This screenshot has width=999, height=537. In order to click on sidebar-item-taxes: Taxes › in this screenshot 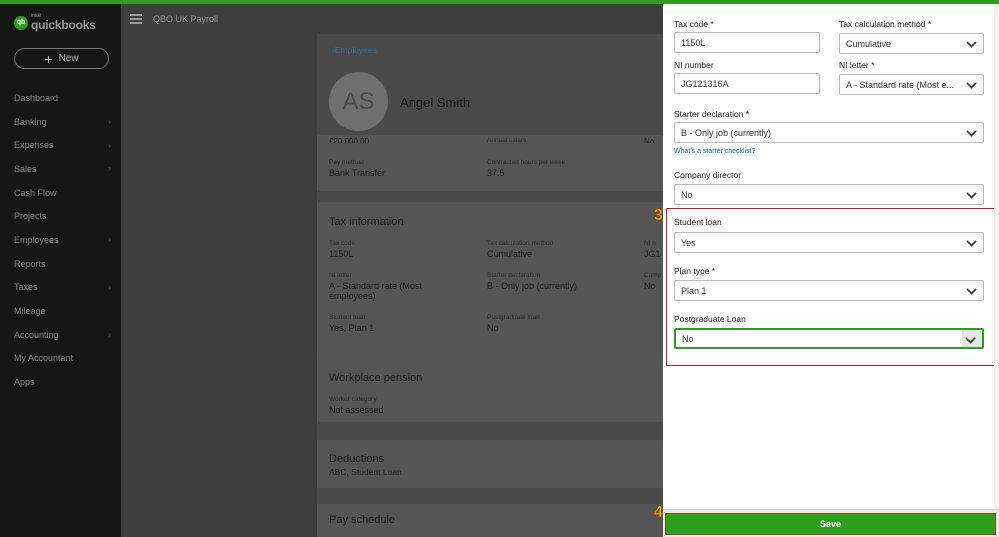, I will do `click(60, 288)`.